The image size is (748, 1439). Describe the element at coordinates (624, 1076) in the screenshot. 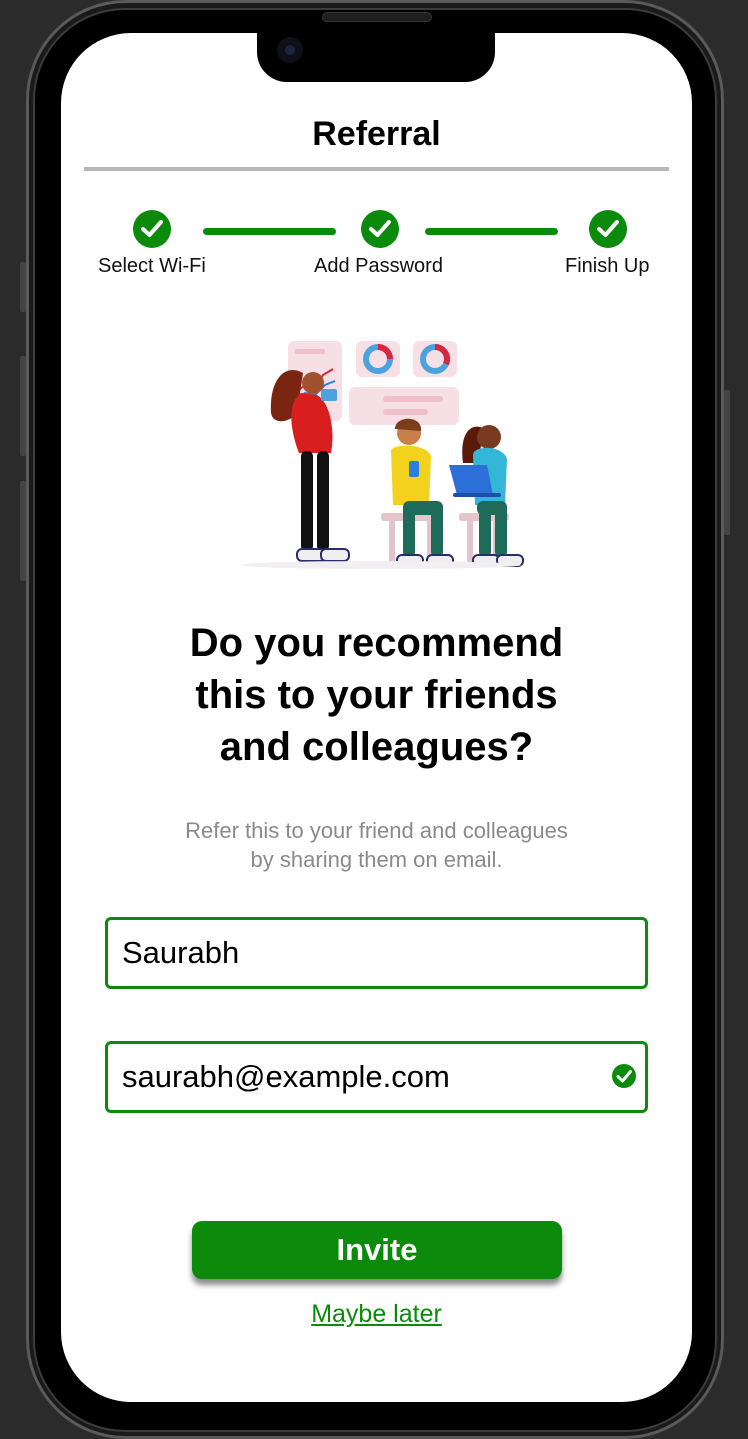

I see `check-circle-icon` at that location.